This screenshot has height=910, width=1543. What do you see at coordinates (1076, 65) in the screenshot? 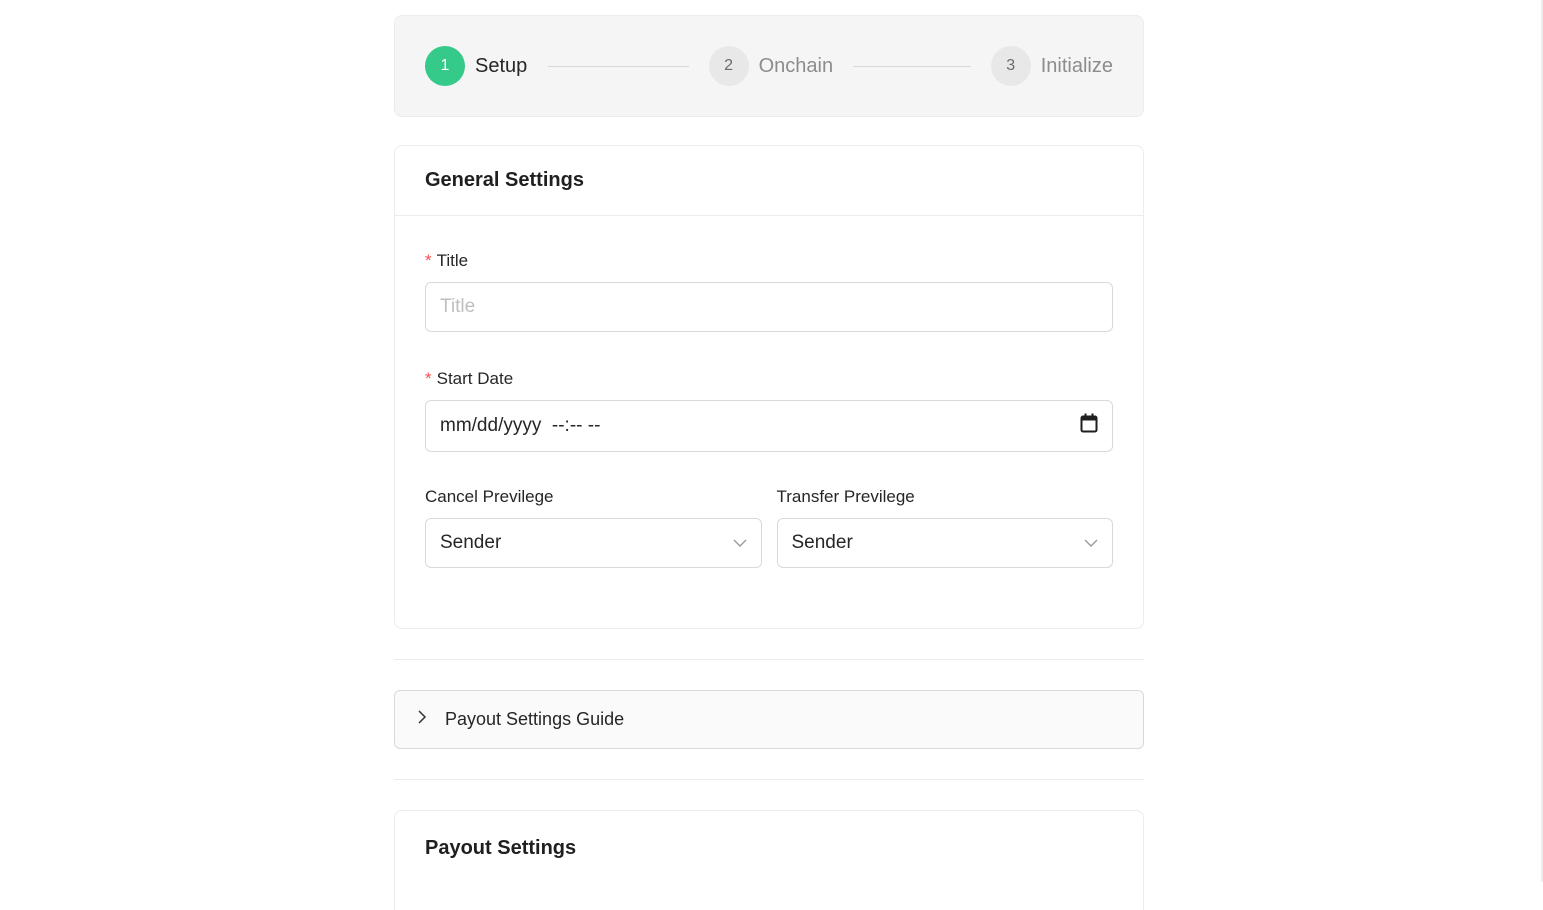
I see `step-label: Initialize` at bounding box center [1076, 65].